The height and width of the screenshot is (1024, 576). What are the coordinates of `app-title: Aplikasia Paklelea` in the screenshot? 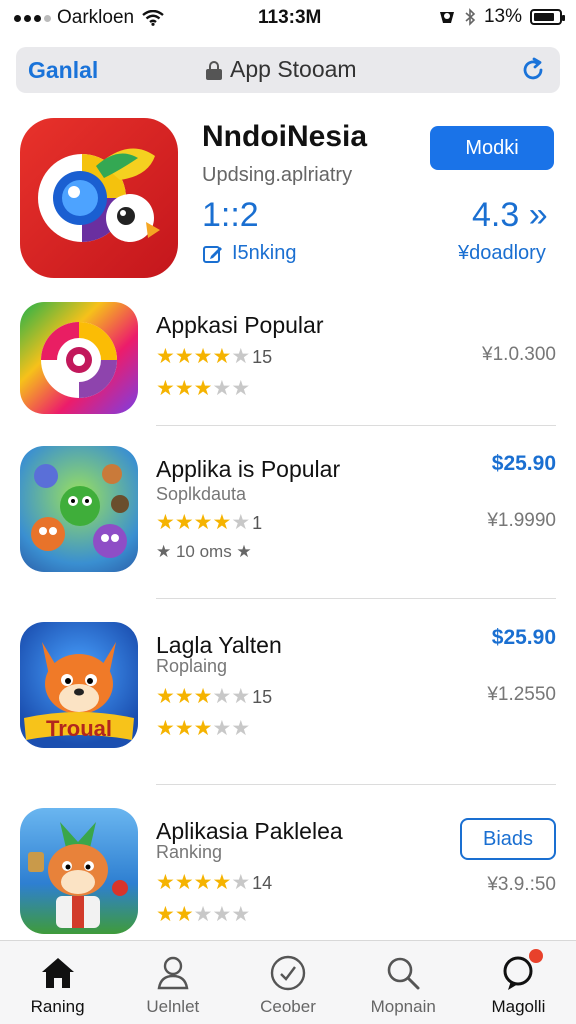 It's located at (249, 831).